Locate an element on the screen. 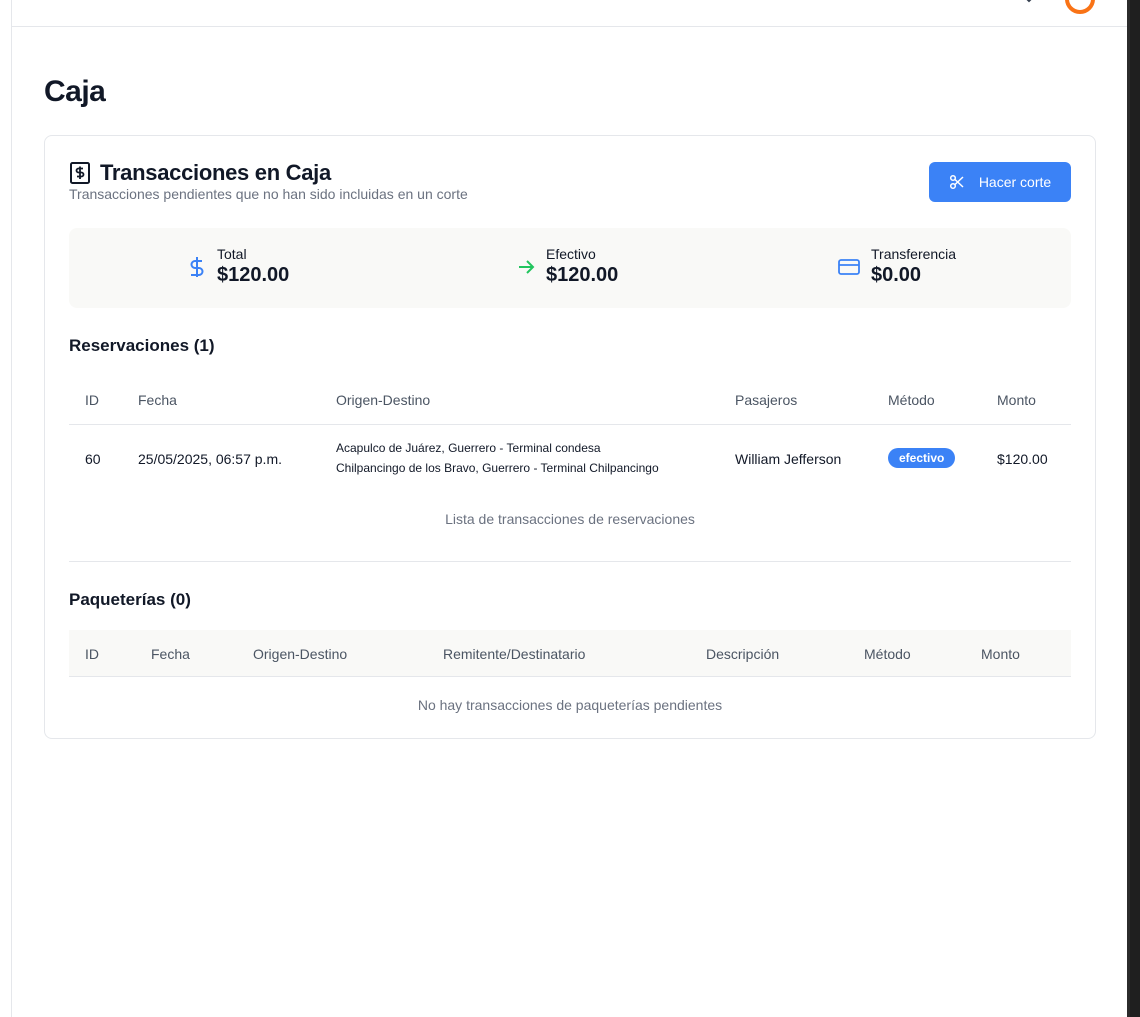  arrow-right-icon is located at coordinates (527, 267).